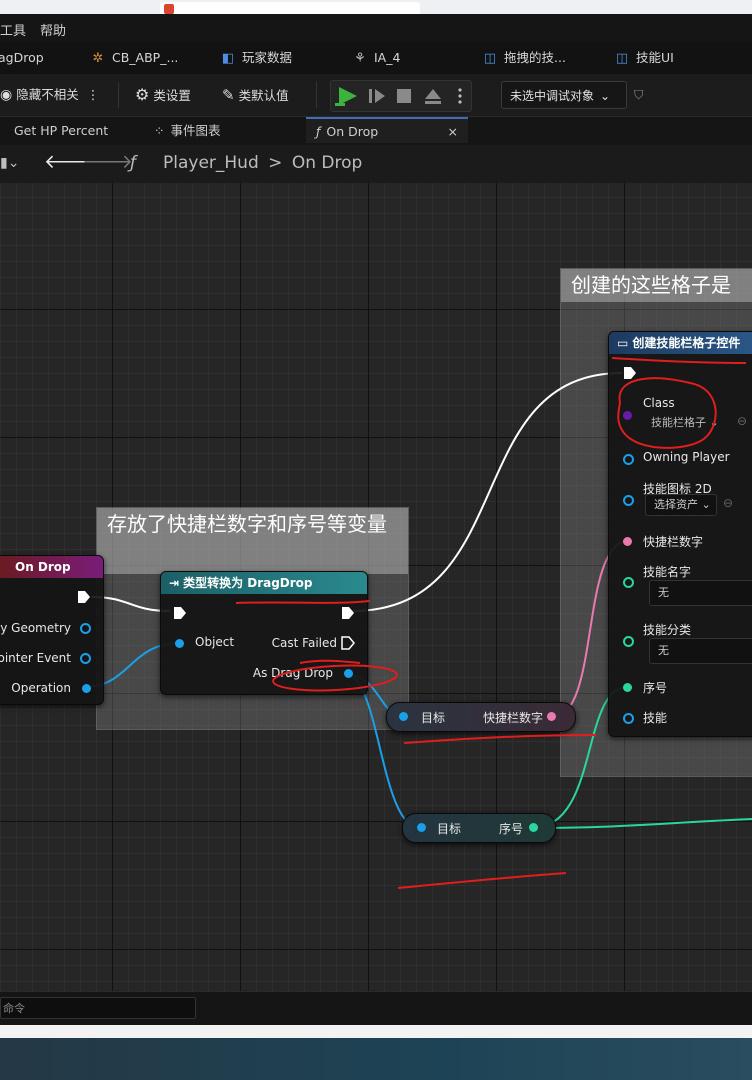 Image resolution: width=752 pixels, height=1080 pixels. What do you see at coordinates (98, 1008) in the screenshot?
I see `console-input: 命令` at bounding box center [98, 1008].